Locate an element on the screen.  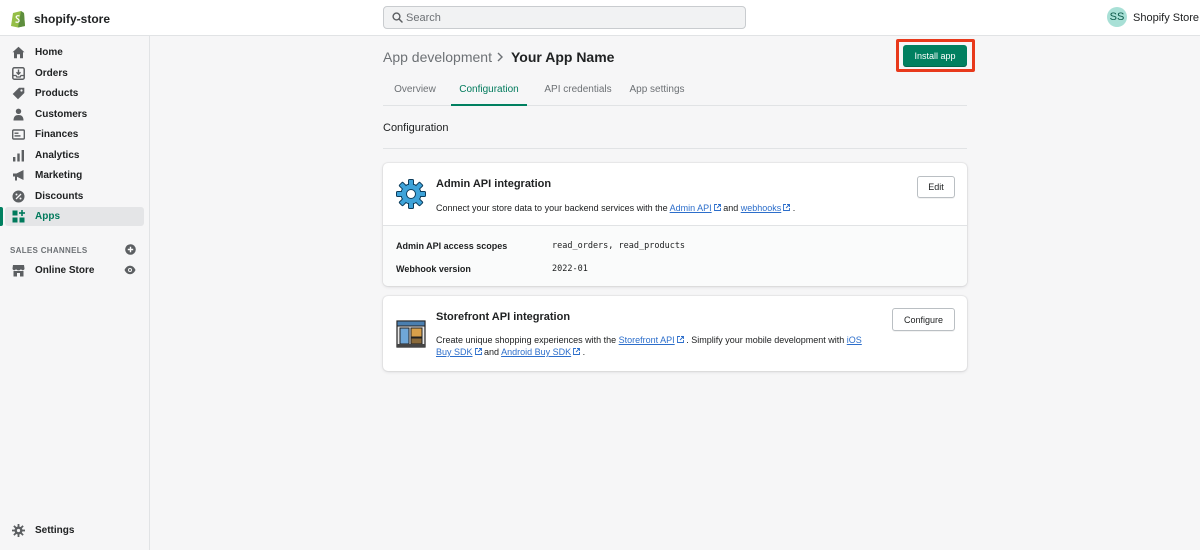
add-circle-icon is located at coordinates (130, 249).